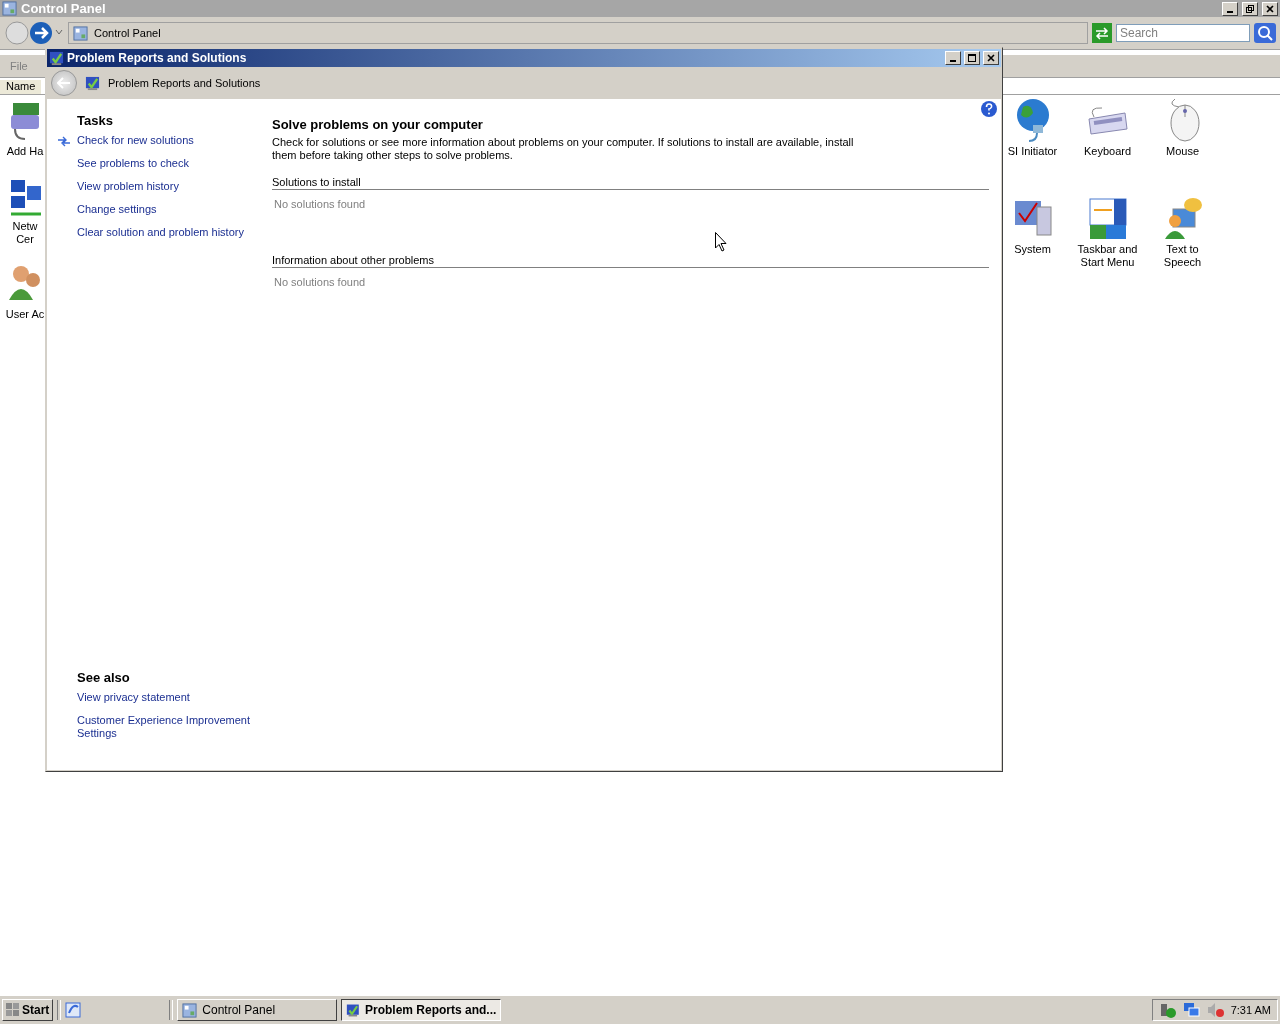 The height and width of the screenshot is (1024, 1280). What do you see at coordinates (1182, 151) in the screenshot?
I see `item-label: Mouse` at bounding box center [1182, 151].